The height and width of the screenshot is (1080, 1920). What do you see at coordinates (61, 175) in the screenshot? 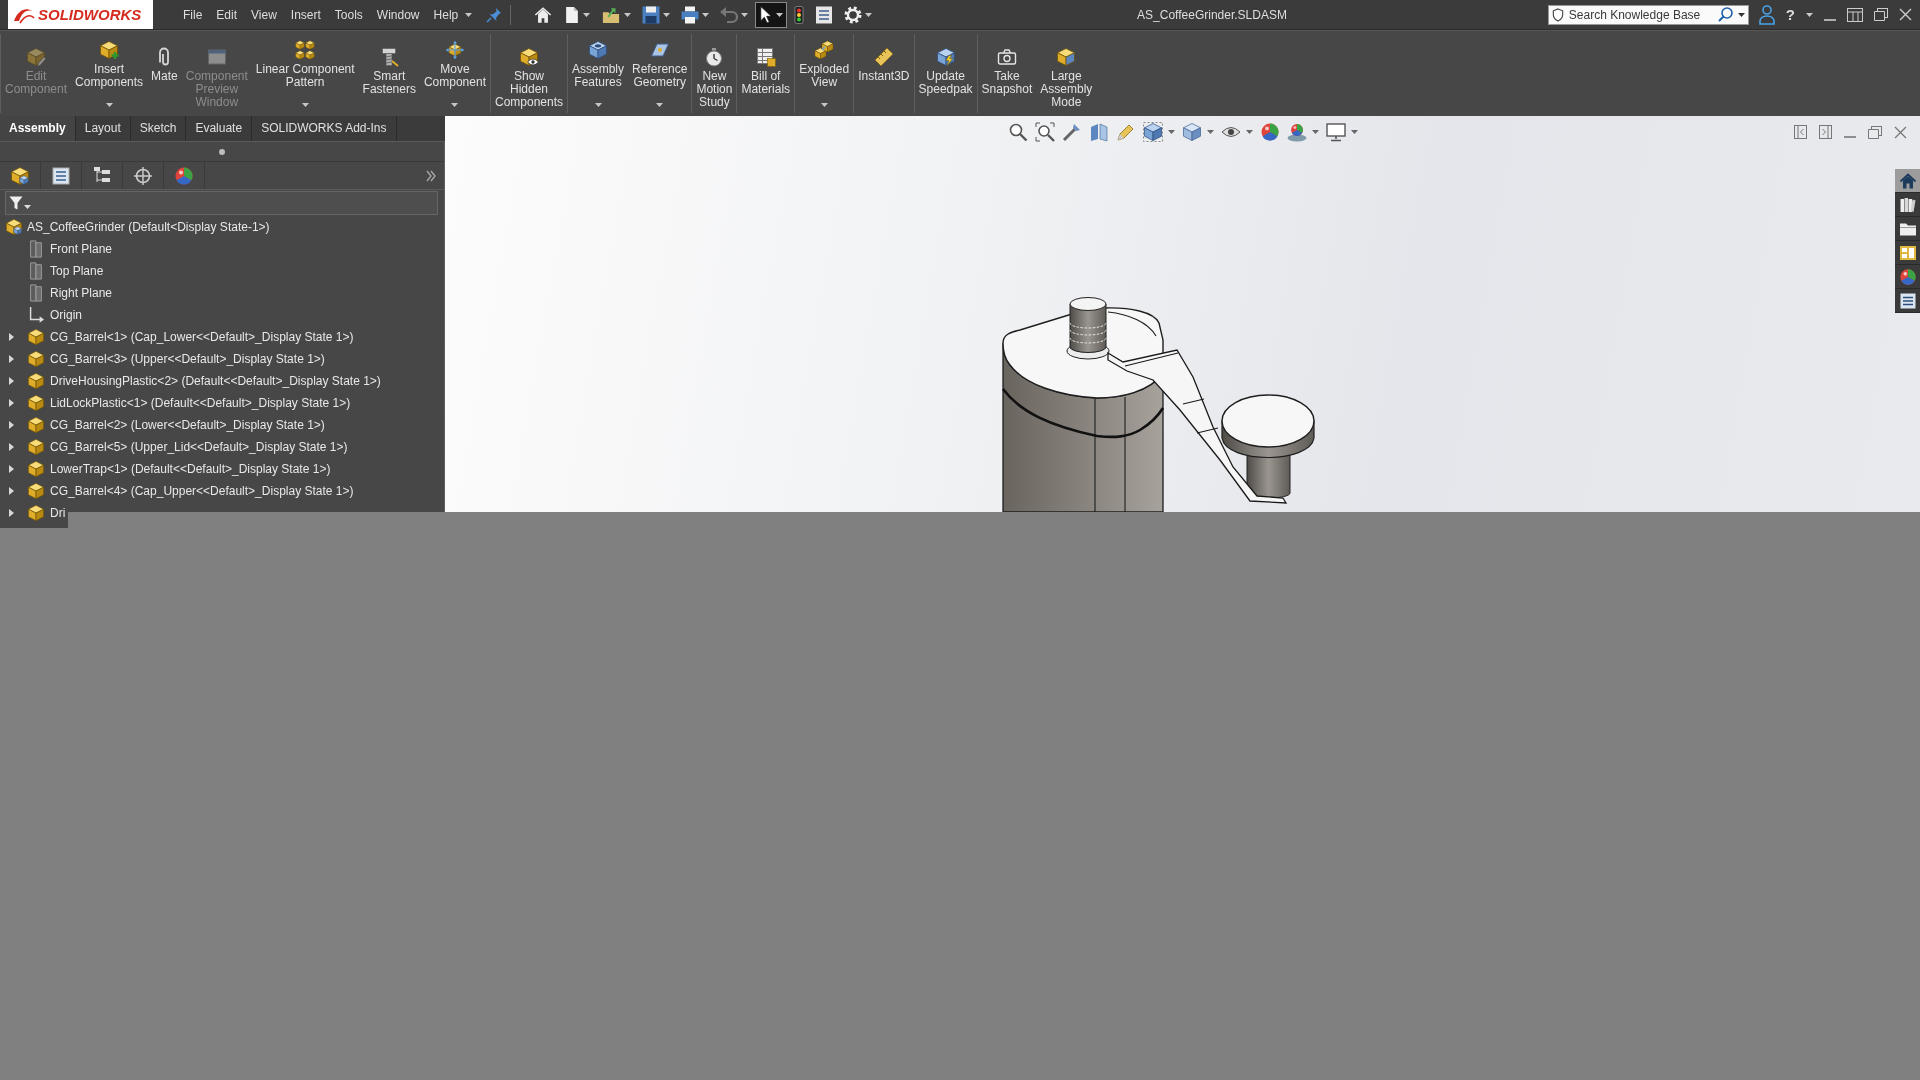
I see `list-icon` at bounding box center [61, 175].